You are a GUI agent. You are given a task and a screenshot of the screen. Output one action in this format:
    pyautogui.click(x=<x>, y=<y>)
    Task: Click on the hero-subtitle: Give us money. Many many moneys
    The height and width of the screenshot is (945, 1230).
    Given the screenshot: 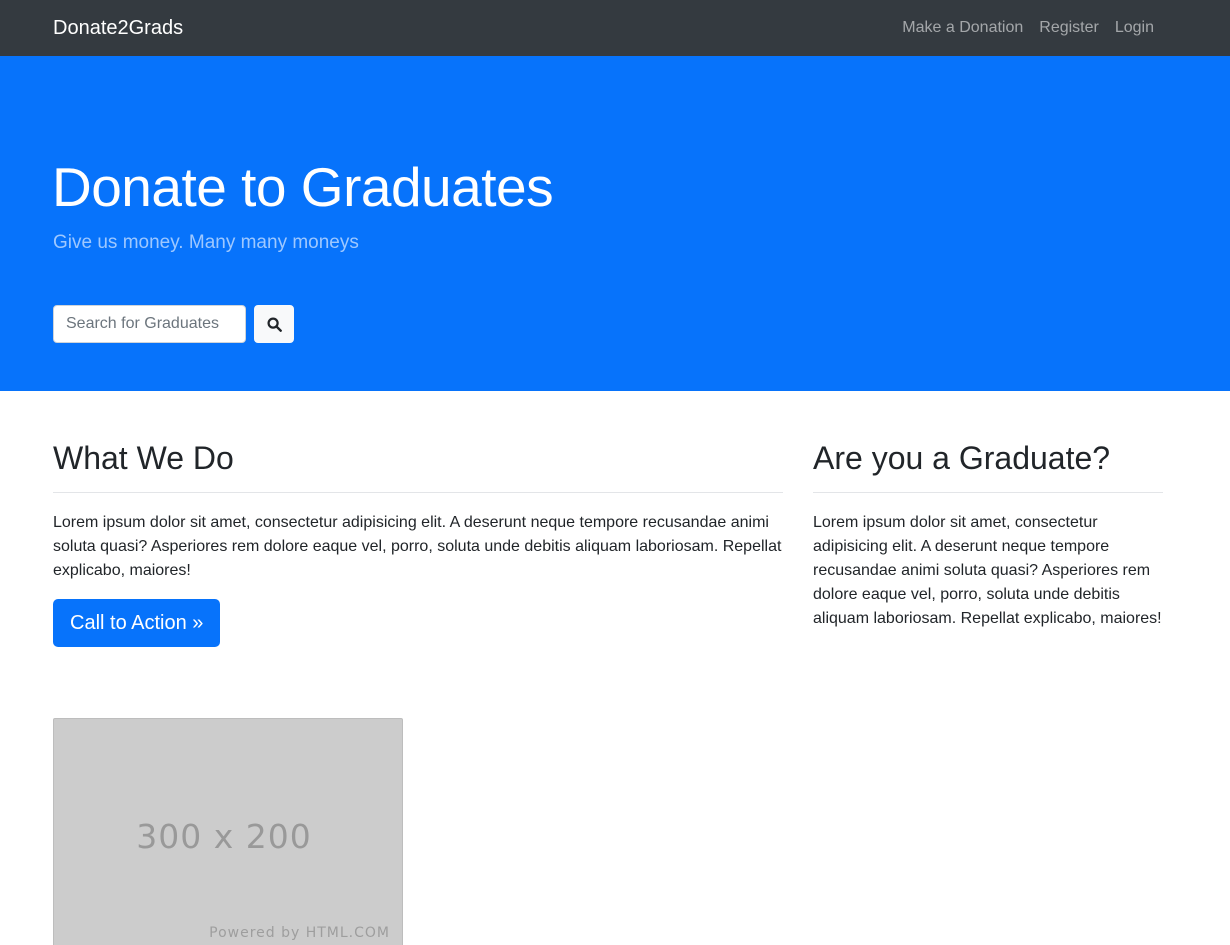 What is the action you would take?
    pyautogui.click(x=206, y=242)
    